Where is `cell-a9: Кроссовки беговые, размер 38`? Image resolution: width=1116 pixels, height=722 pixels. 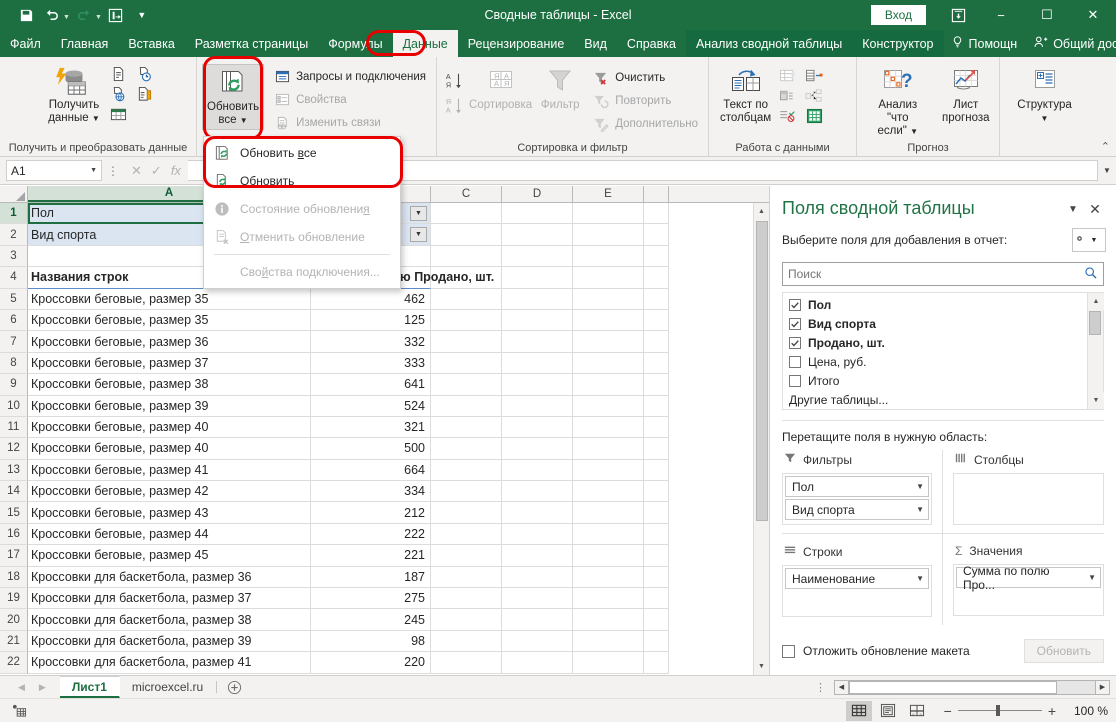
cell-a9: Кроссовки беговые, размер 38 is located at coordinates (169, 385).